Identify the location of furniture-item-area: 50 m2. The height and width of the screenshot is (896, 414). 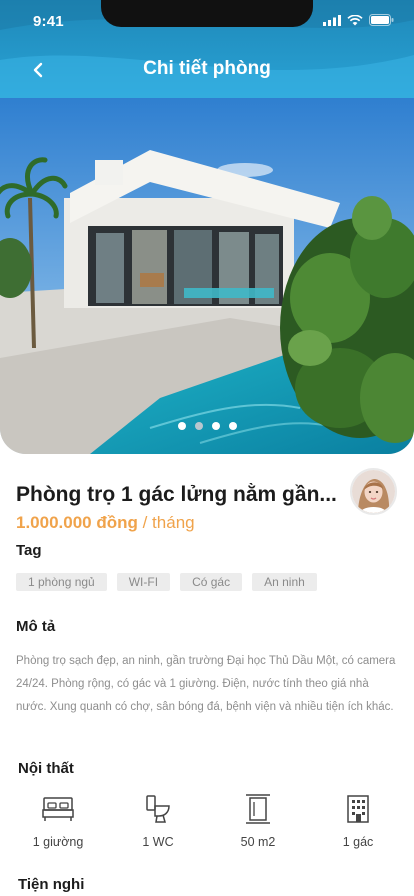
(258, 821).